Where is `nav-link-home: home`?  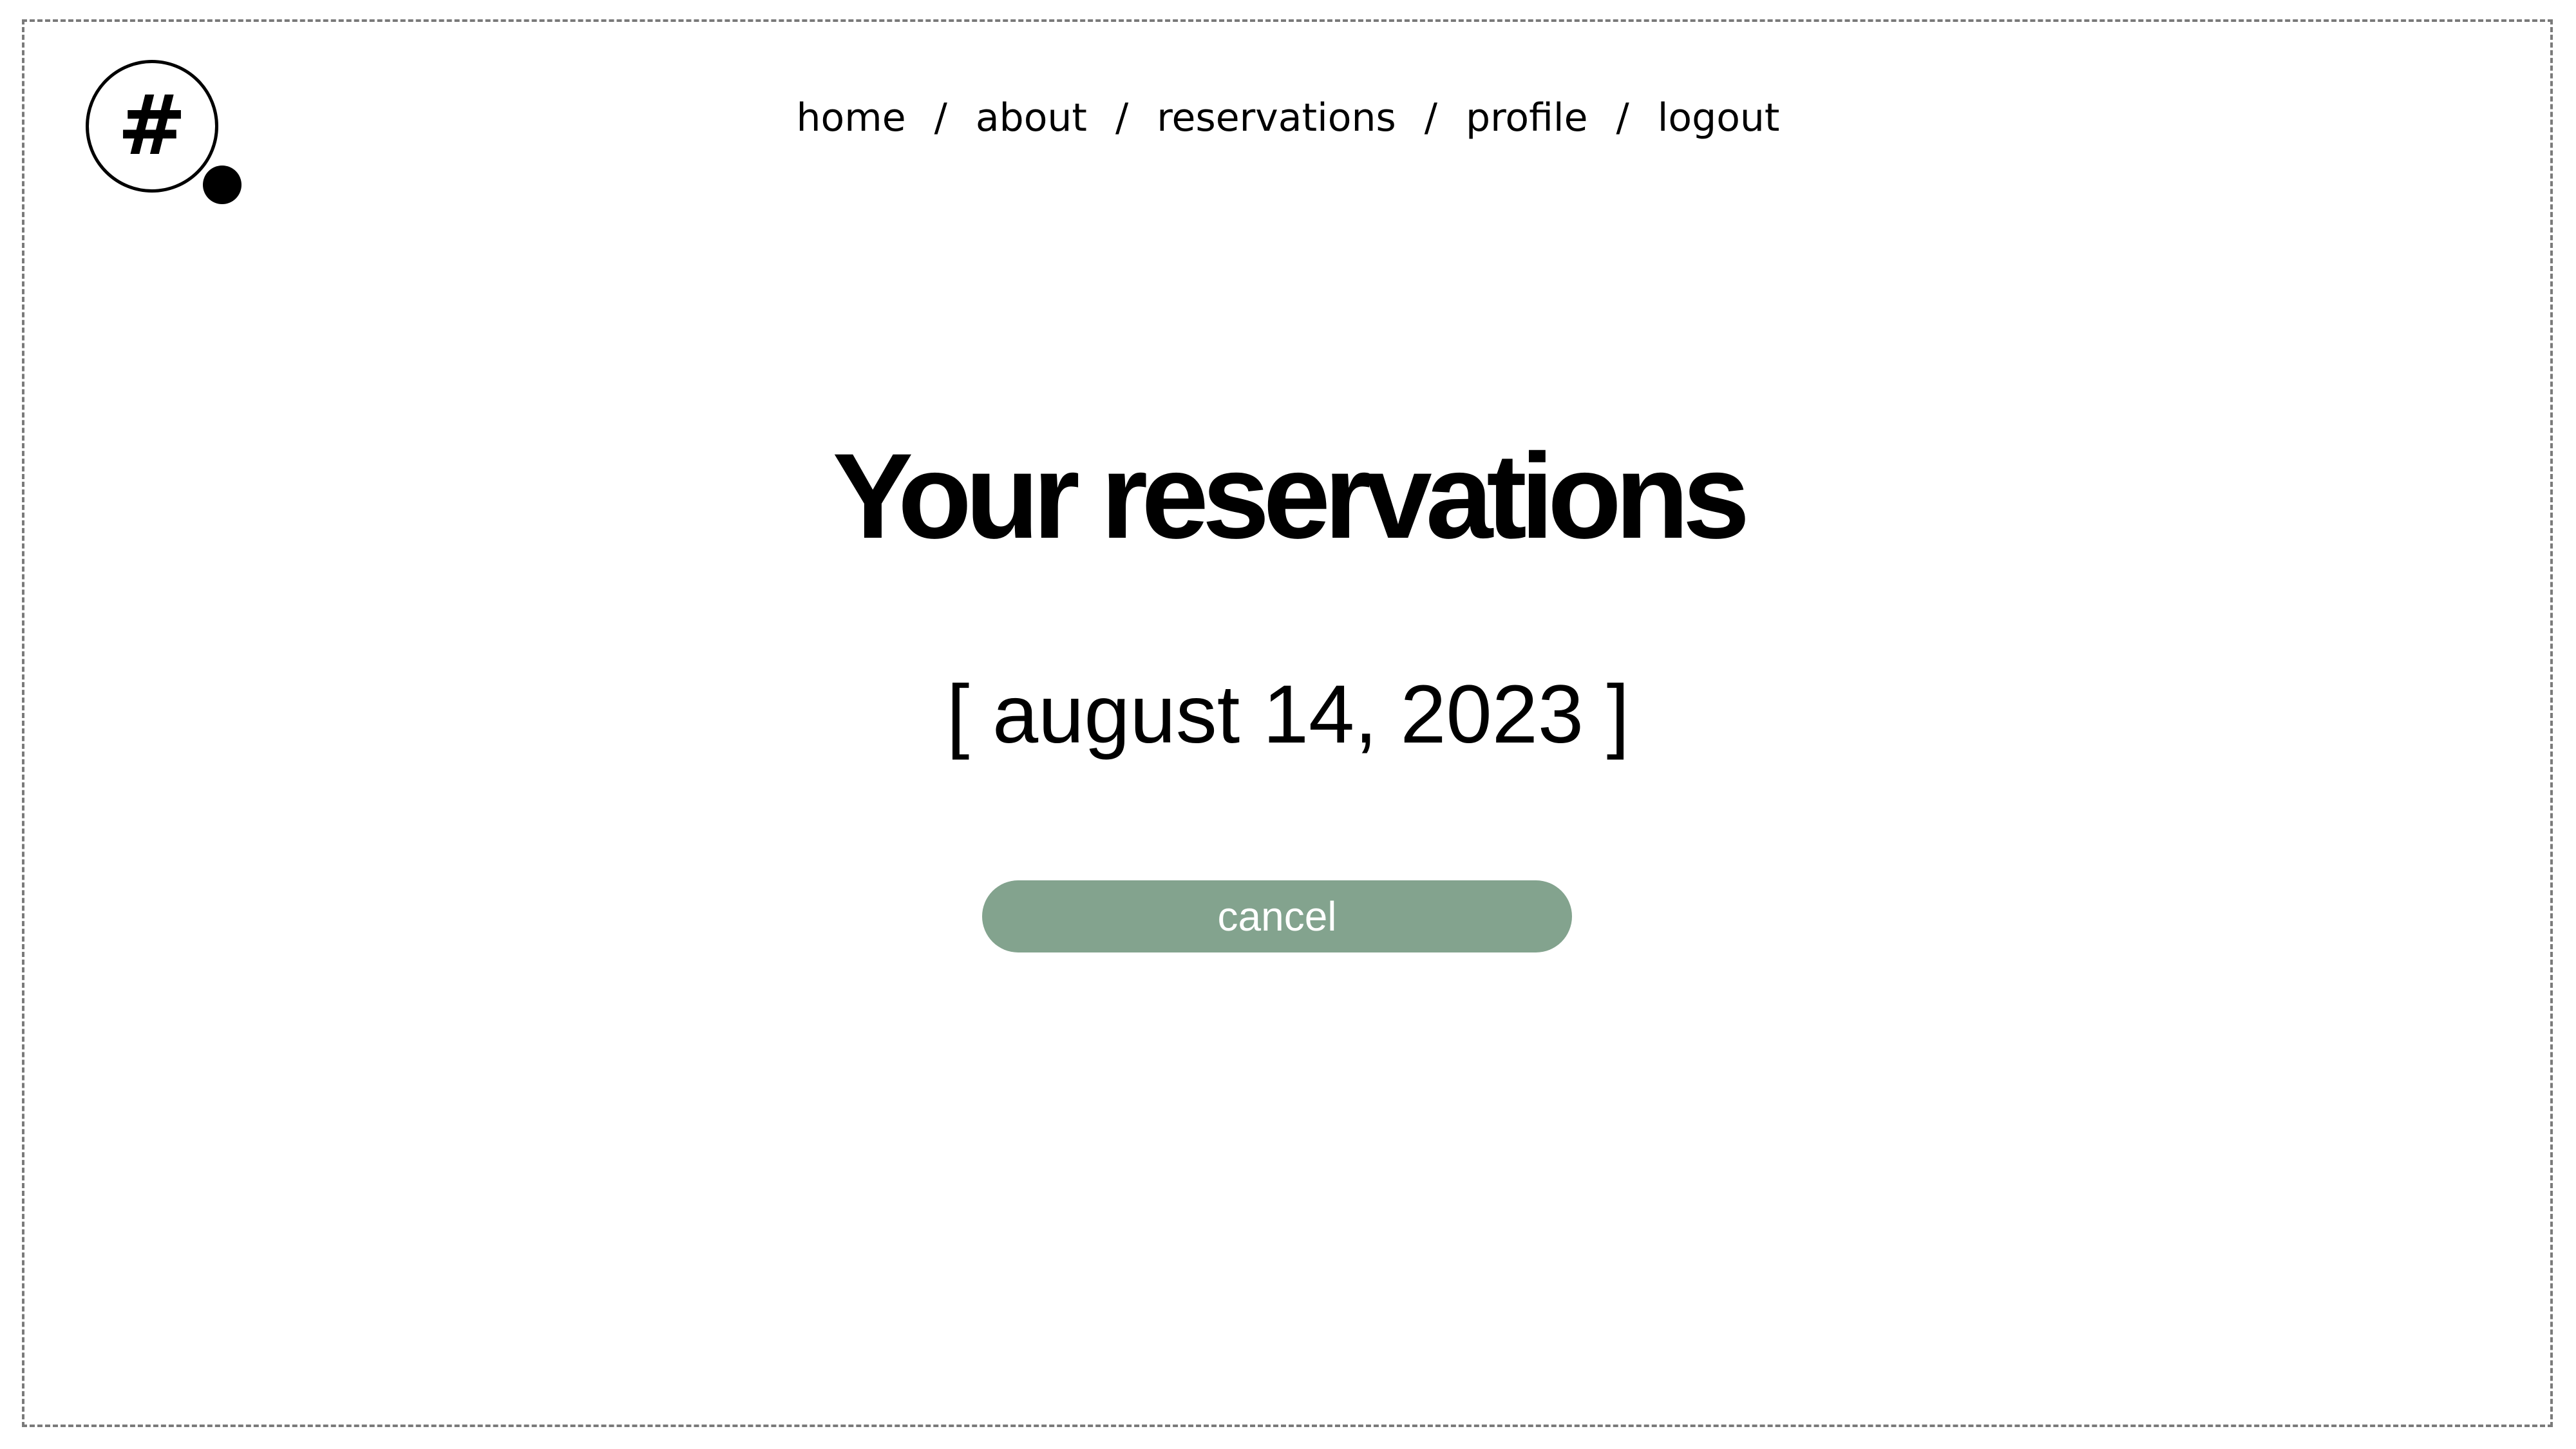
nav-link-home: home is located at coordinates (851, 118).